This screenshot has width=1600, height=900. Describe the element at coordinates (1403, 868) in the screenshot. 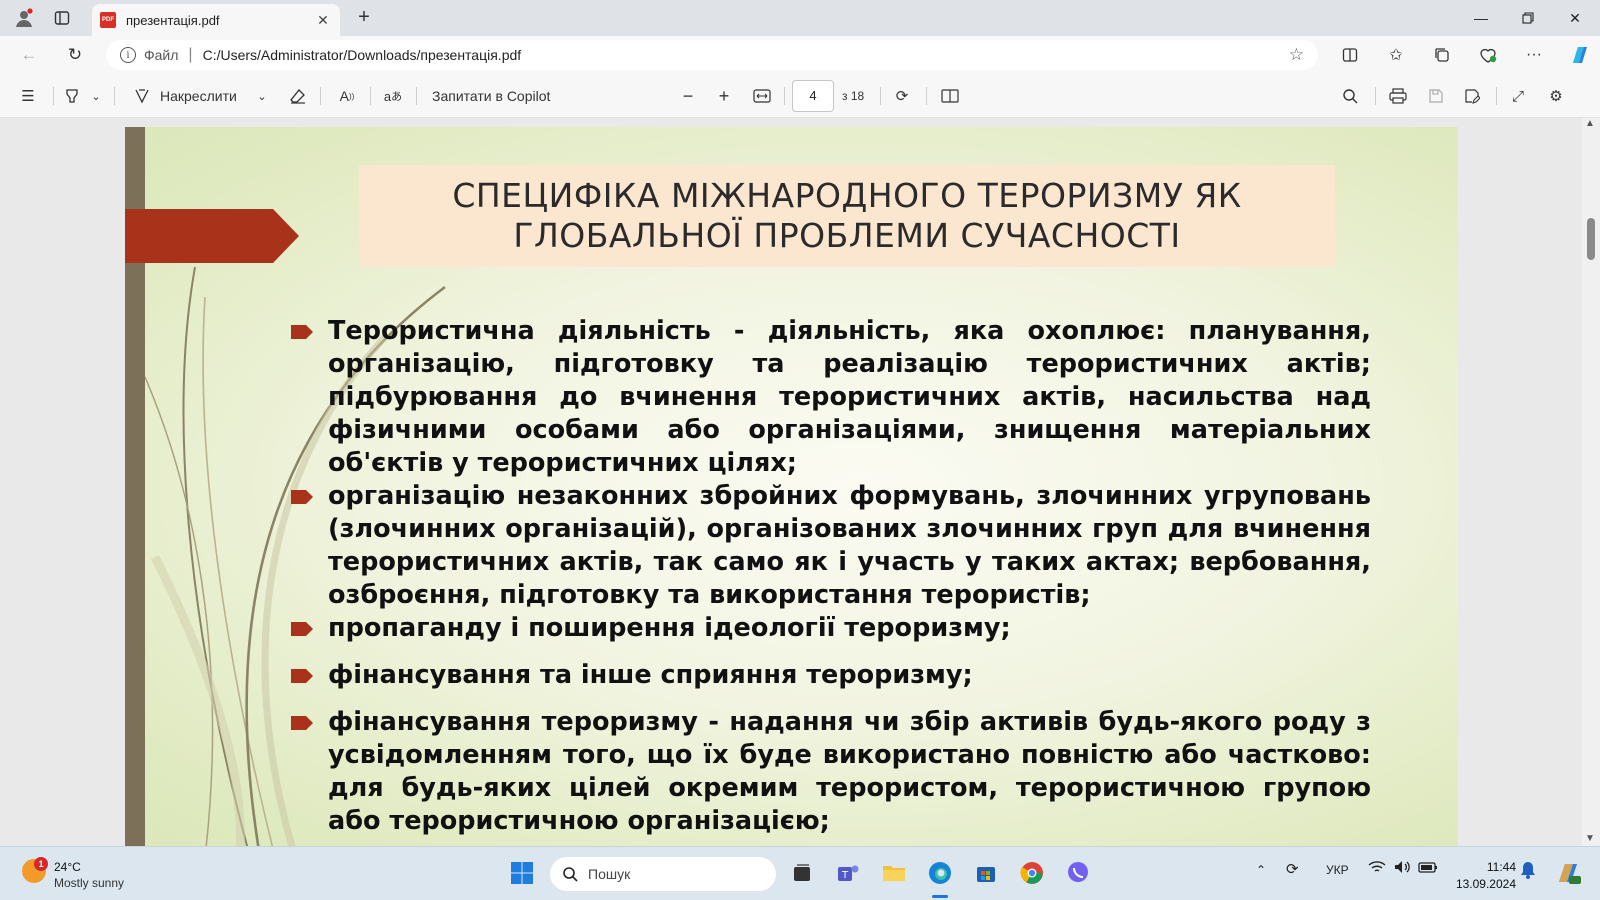

I see `volume-icon` at that location.